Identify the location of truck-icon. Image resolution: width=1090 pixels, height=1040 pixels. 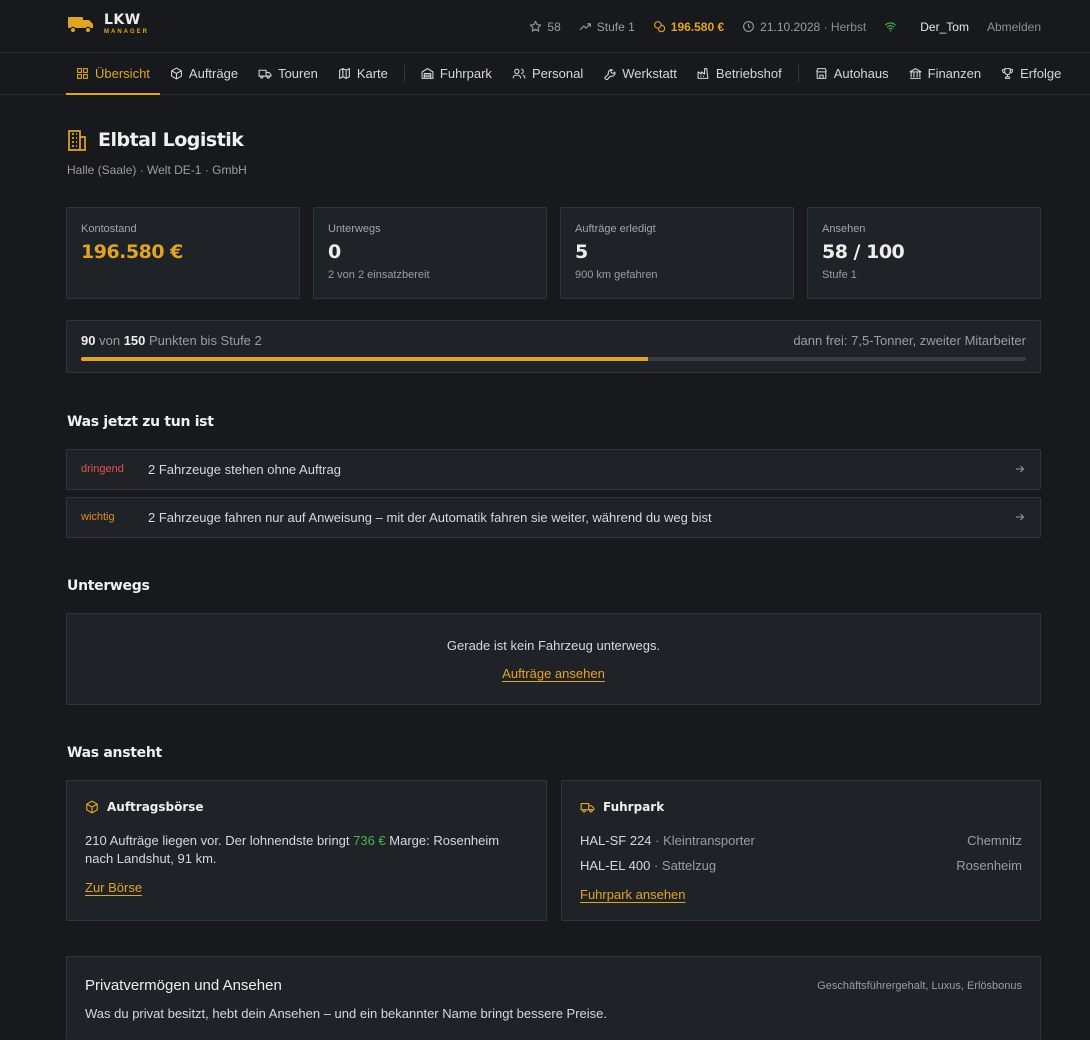
(587, 807).